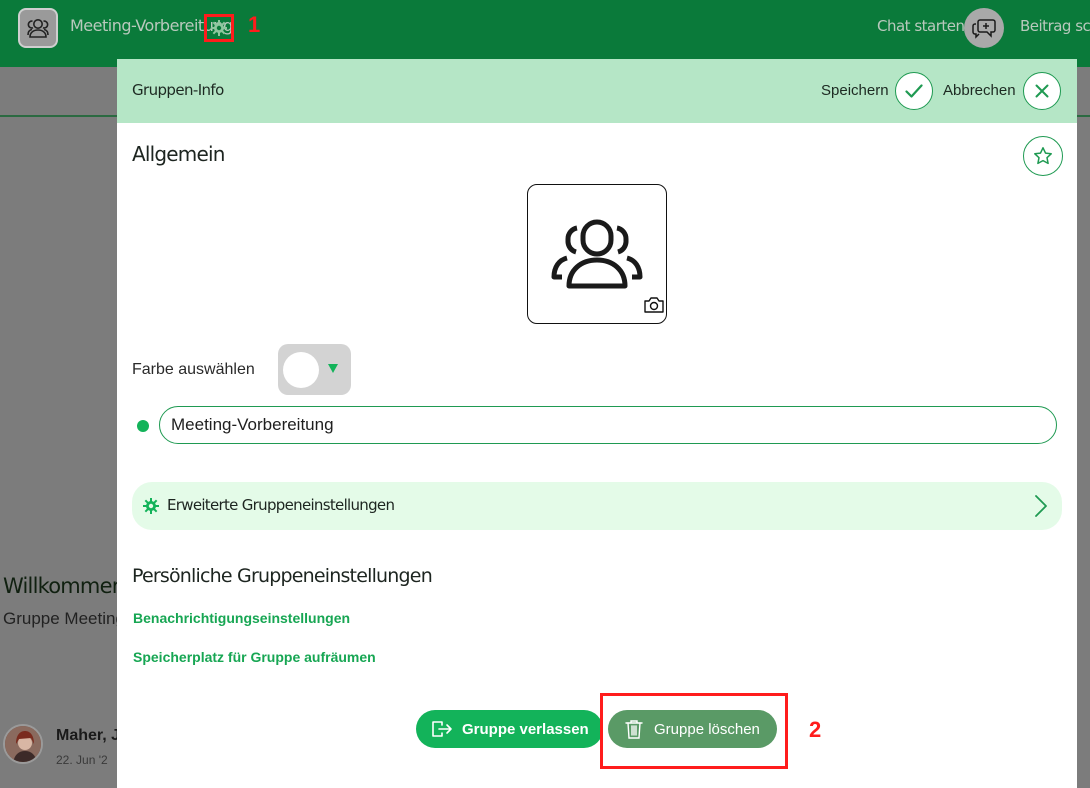 The image size is (1090, 788). What do you see at coordinates (193, 369) in the screenshot?
I see `color-label: Farbe auswählen` at bounding box center [193, 369].